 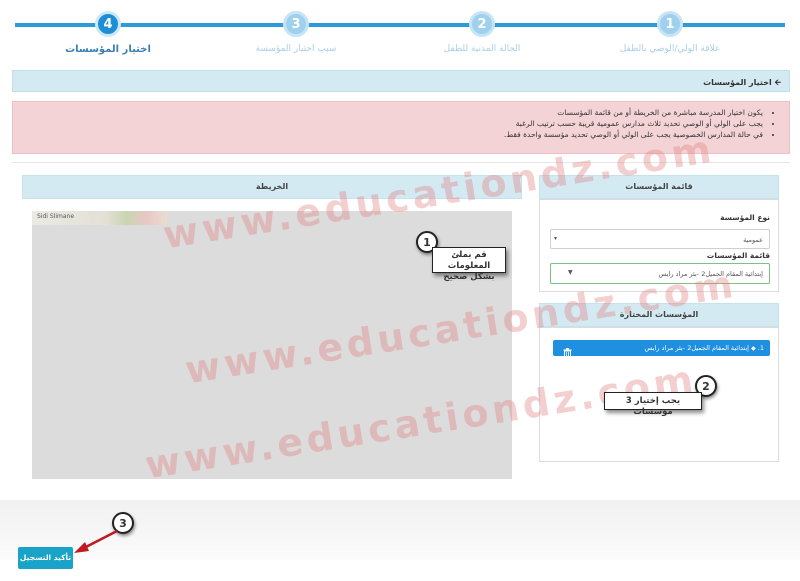 What do you see at coordinates (469, 277) in the screenshot?
I see `annotation-1-line2: بشكل صحيح` at bounding box center [469, 277].